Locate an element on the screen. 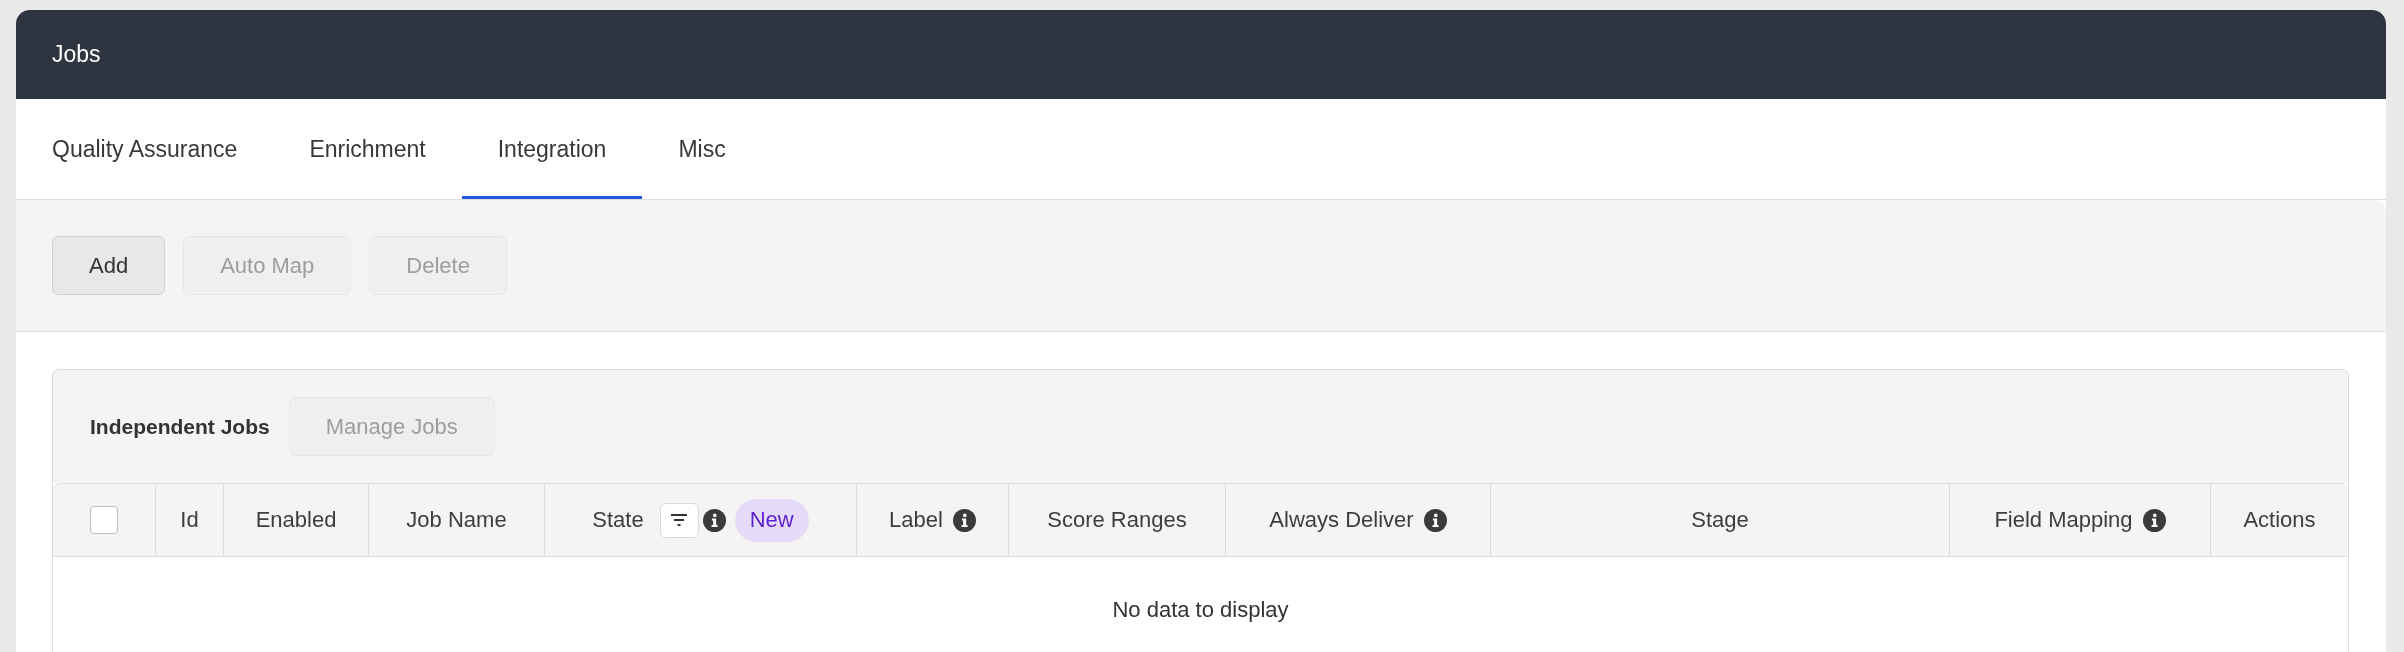 The height and width of the screenshot is (652, 2404). column-header: State is located at coordinates (618, 520).